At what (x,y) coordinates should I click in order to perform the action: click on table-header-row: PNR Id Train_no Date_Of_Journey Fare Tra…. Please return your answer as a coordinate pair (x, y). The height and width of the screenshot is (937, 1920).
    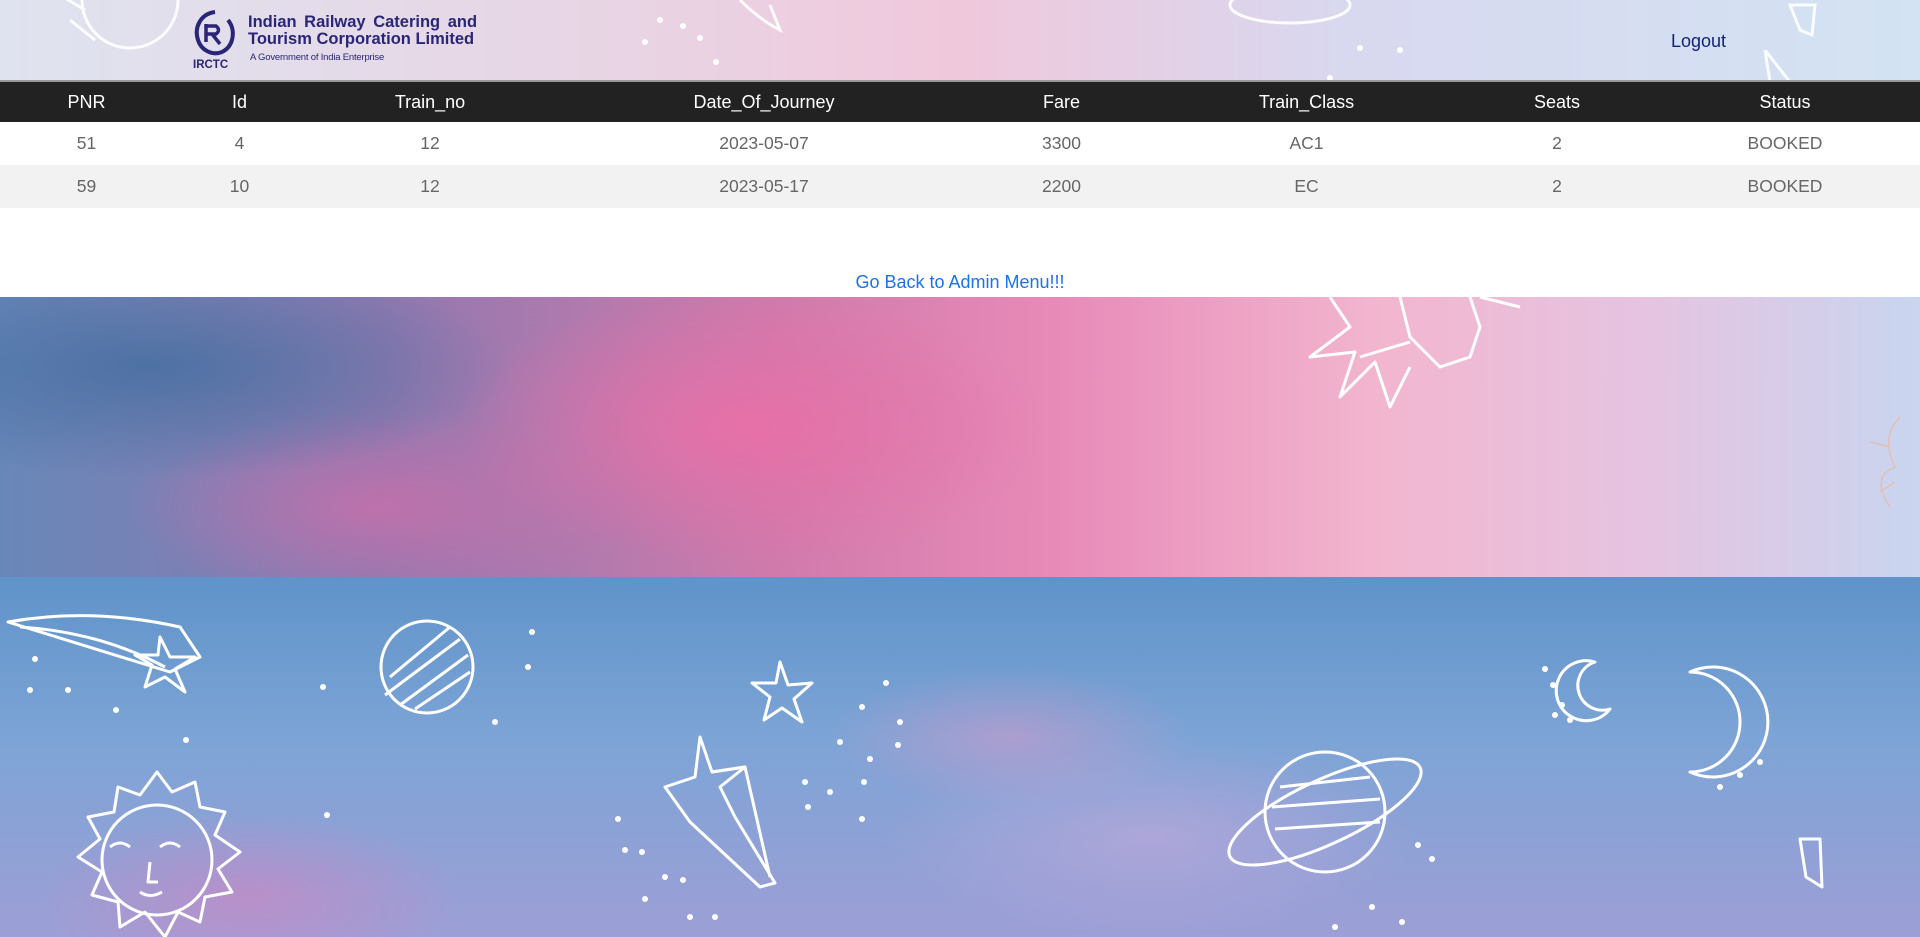
    Looking at the image, I should click on (960, 102).